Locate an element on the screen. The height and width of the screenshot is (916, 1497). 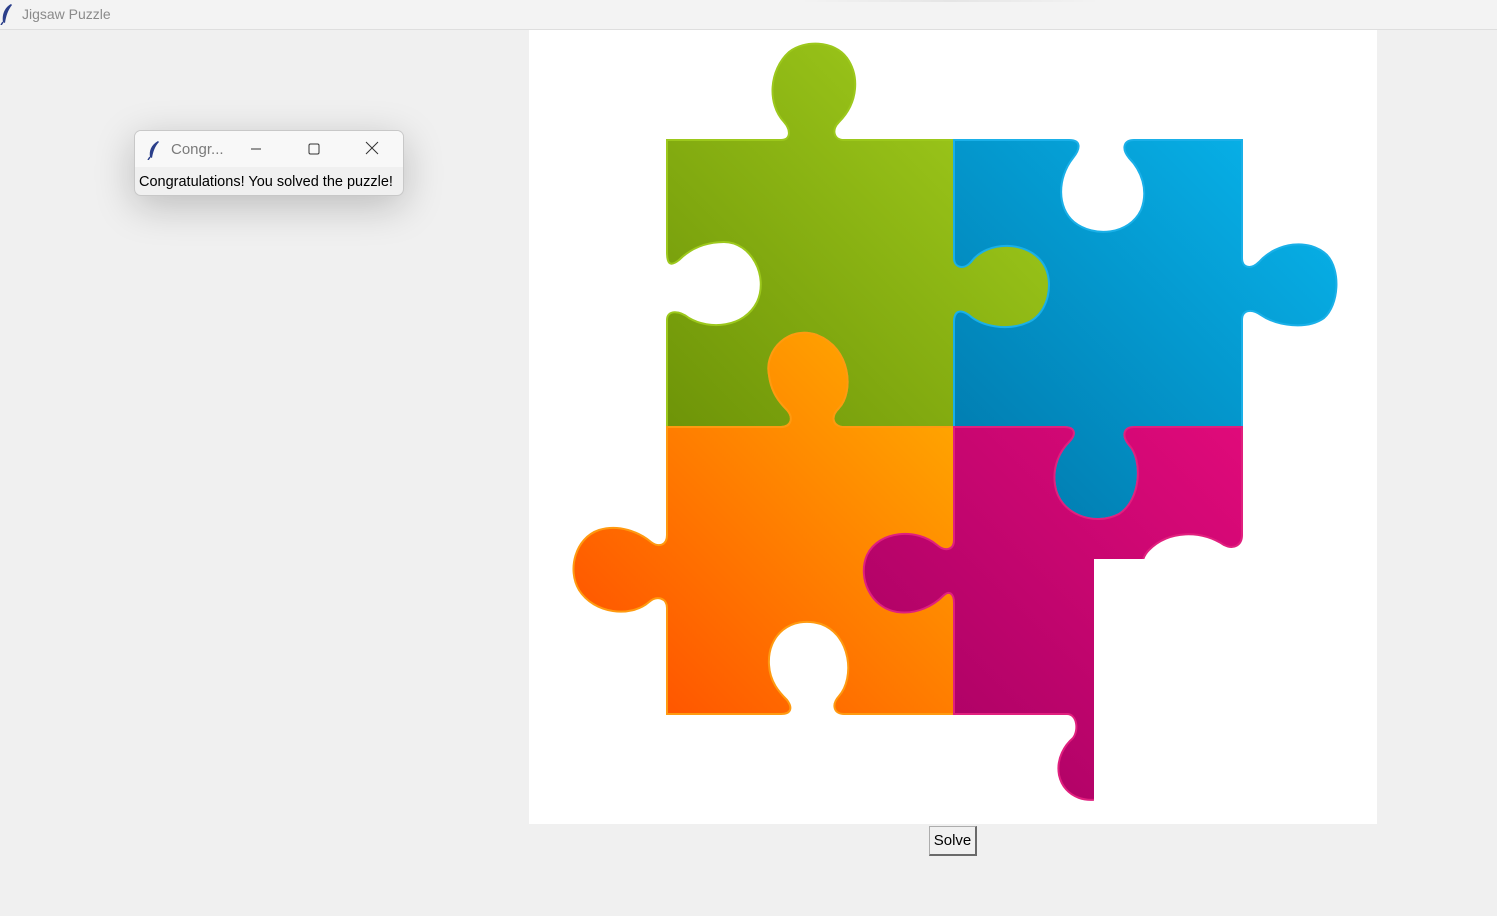
minimize-button is located at coordinates (256, 149).